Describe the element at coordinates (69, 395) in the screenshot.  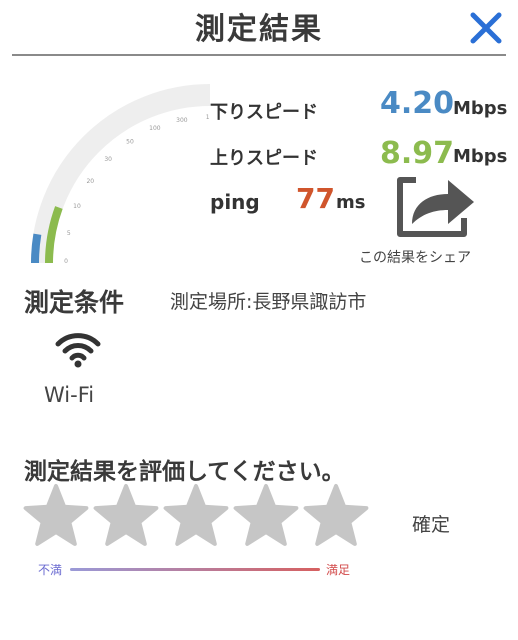
I see `connection-type: Wi-Fi` at that location.